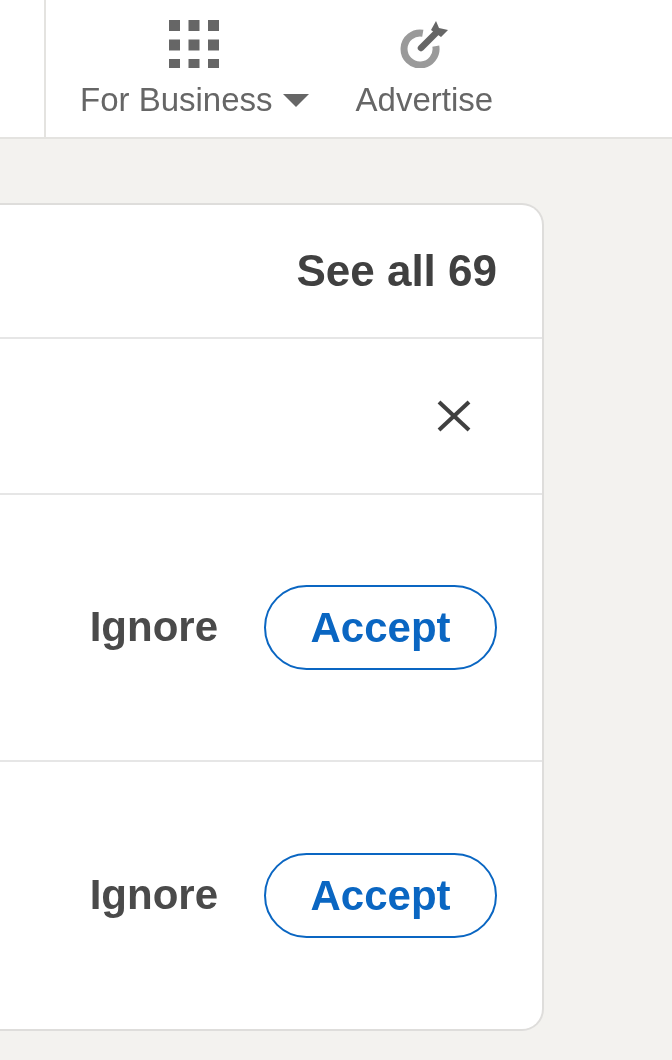 Image resolution: width=672 pixels, height=1060 pixels. I want to click on see-all-link: See all 69, so click(396, 271).